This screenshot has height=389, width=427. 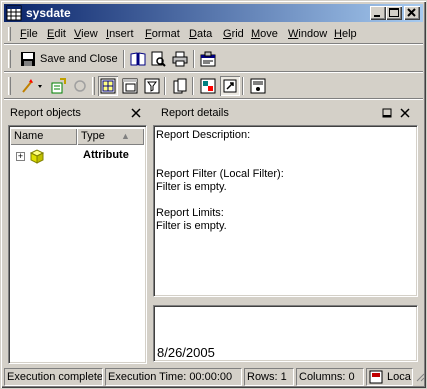 I want to click on wand-dropdown-button, so click(x=31, y=86).